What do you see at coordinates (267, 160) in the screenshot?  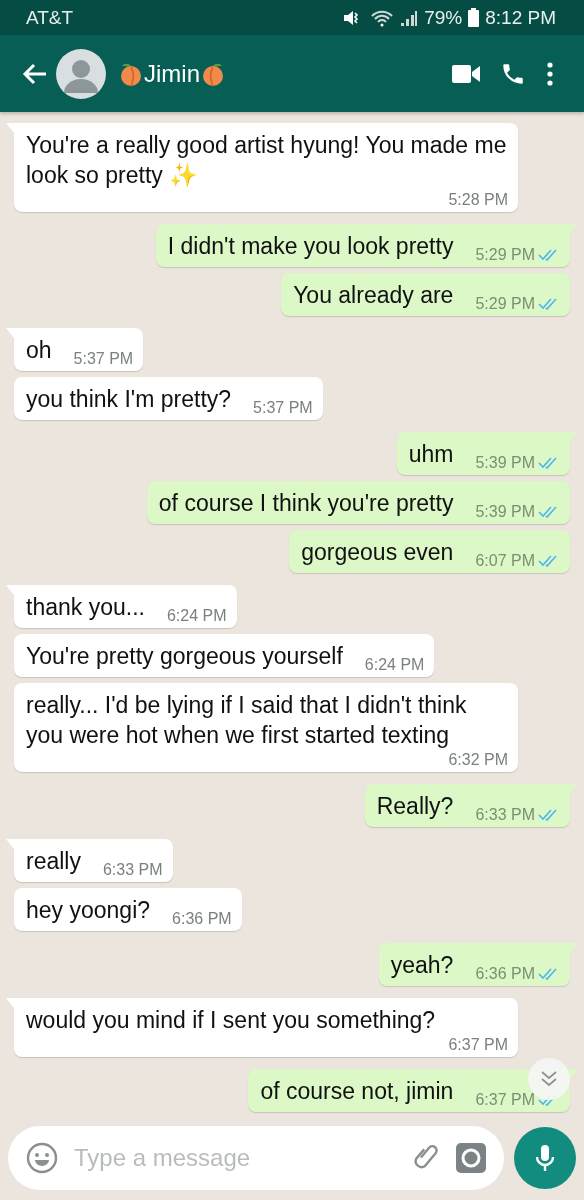 I see `message-text: You're a really good artist hyung! You made me look so pretty ✨` at bounding box center [267, 160].